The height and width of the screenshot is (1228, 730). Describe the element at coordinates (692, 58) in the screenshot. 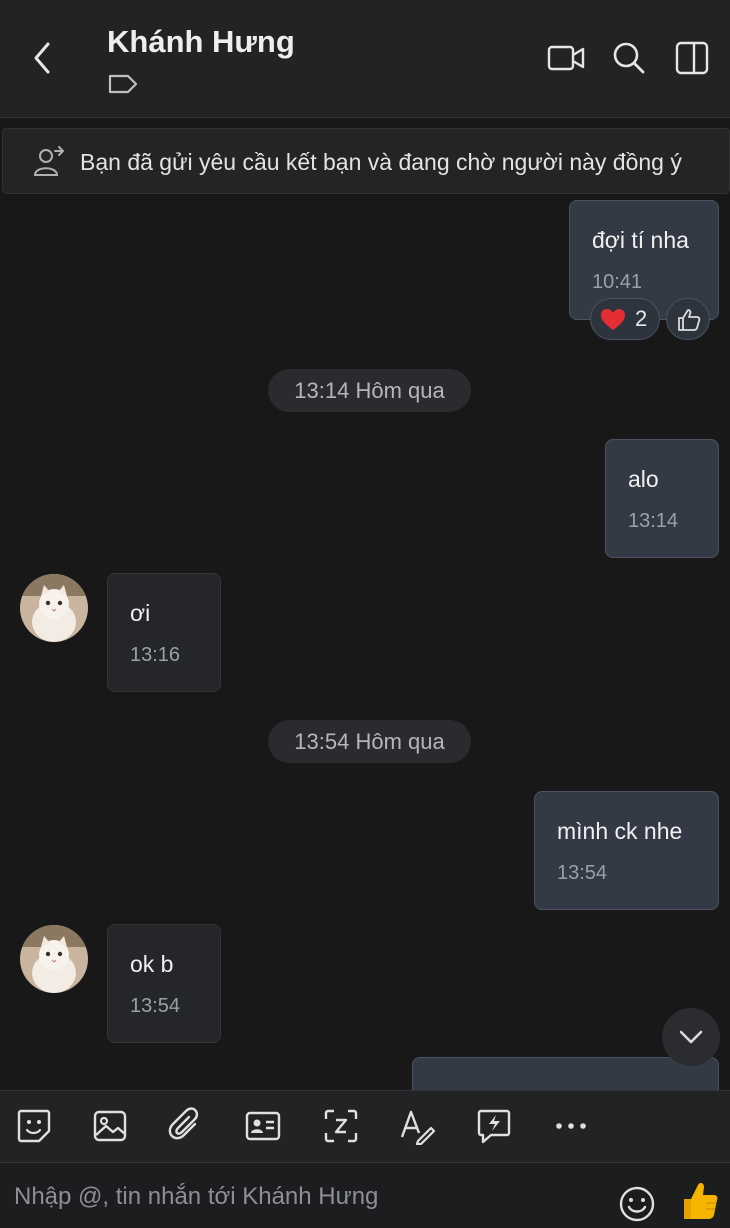

I see `side-panel-icon` at that location.